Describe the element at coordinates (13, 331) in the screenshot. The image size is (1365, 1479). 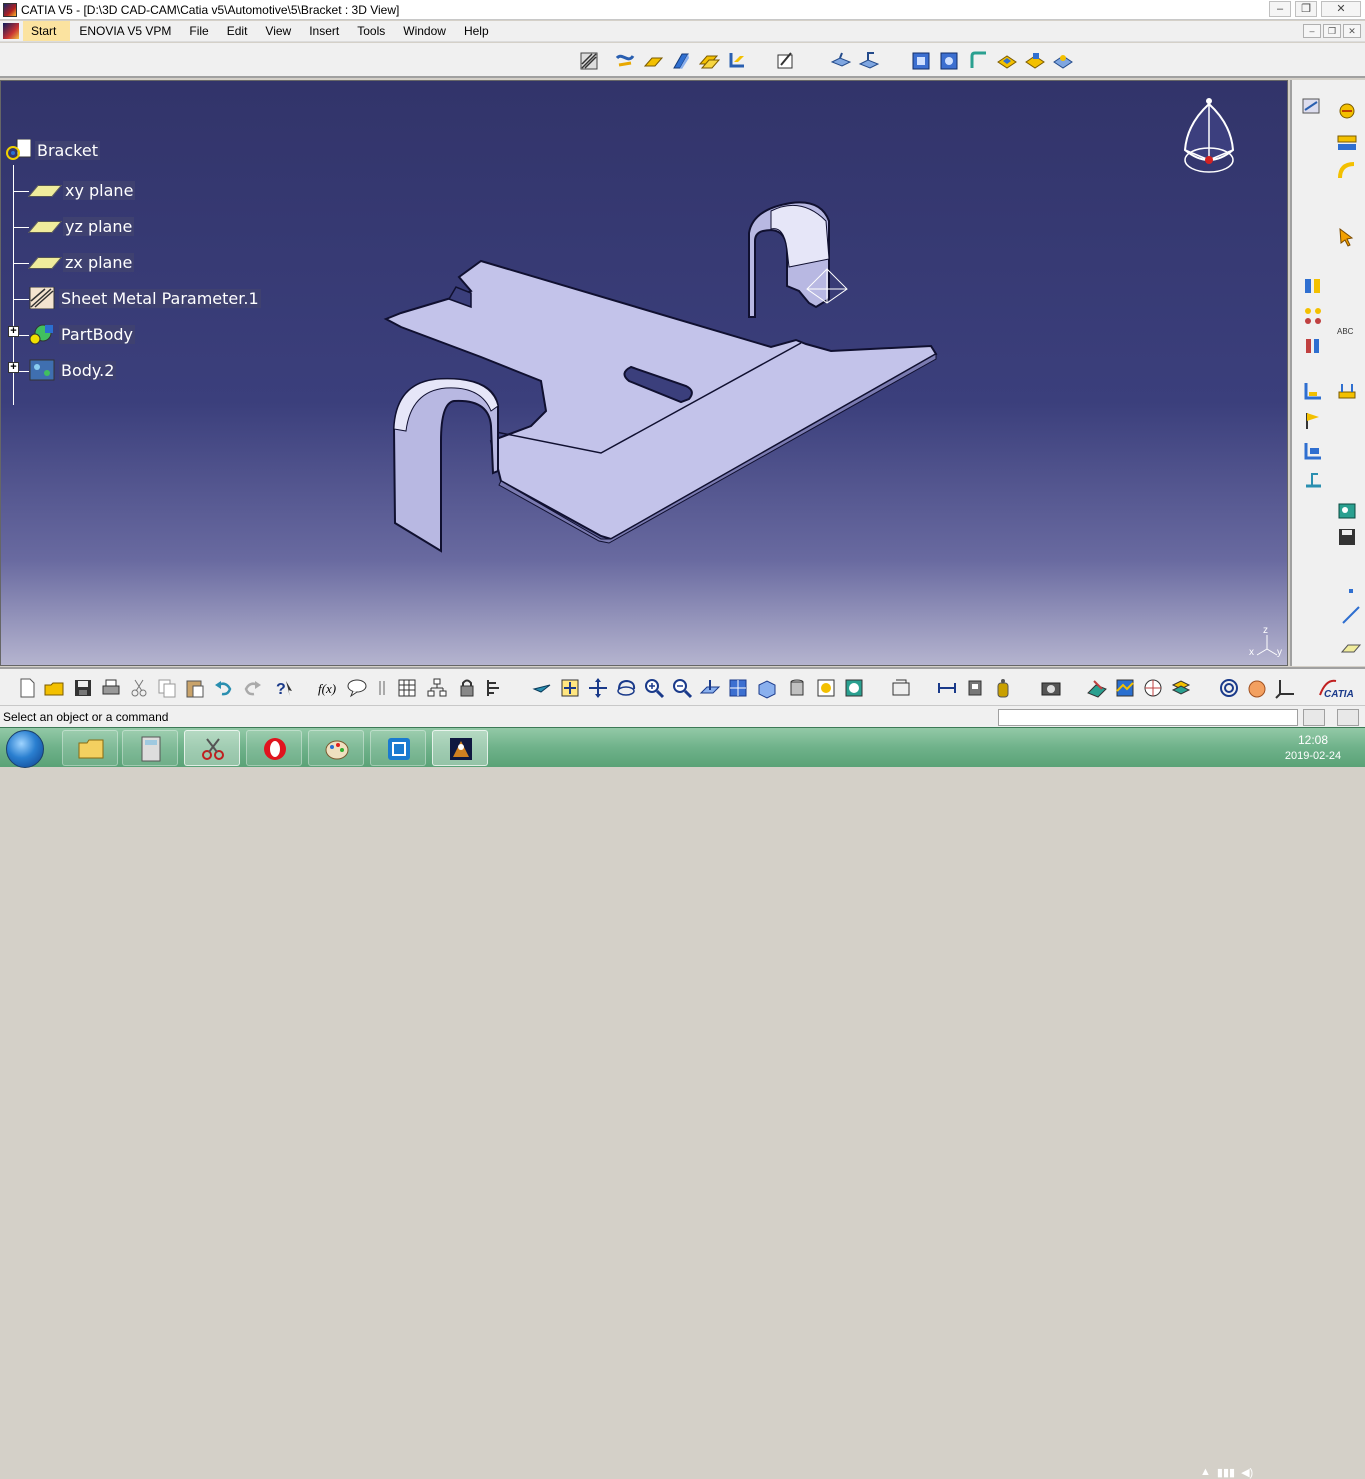
I see `expand-partbody: +` at that location.